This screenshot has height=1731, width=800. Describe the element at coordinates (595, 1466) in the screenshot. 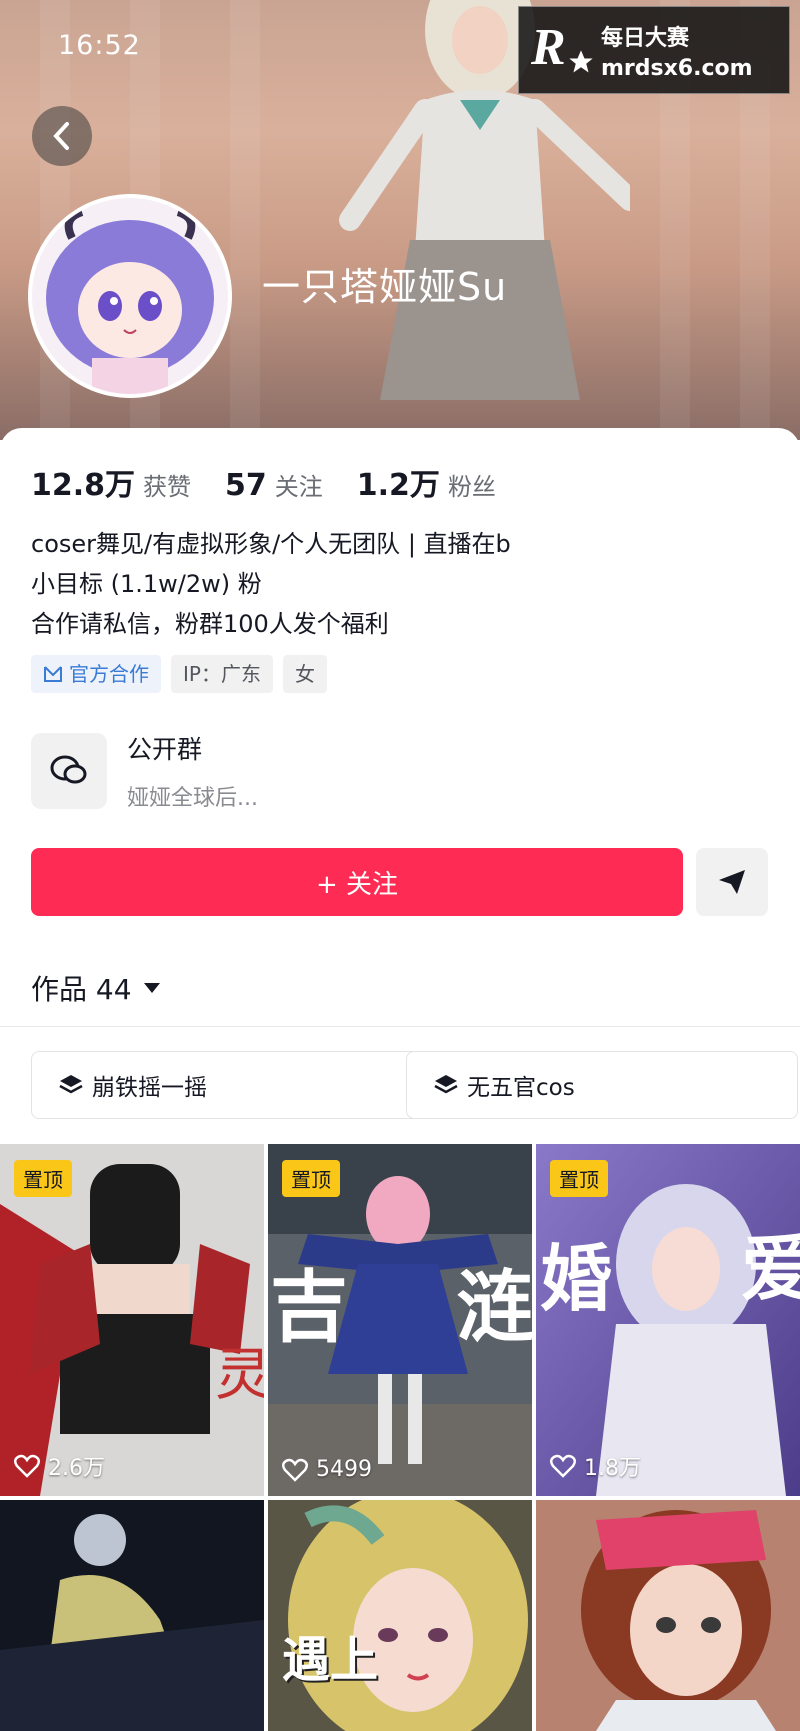

I see `video-likes: 1.8万` at that location.